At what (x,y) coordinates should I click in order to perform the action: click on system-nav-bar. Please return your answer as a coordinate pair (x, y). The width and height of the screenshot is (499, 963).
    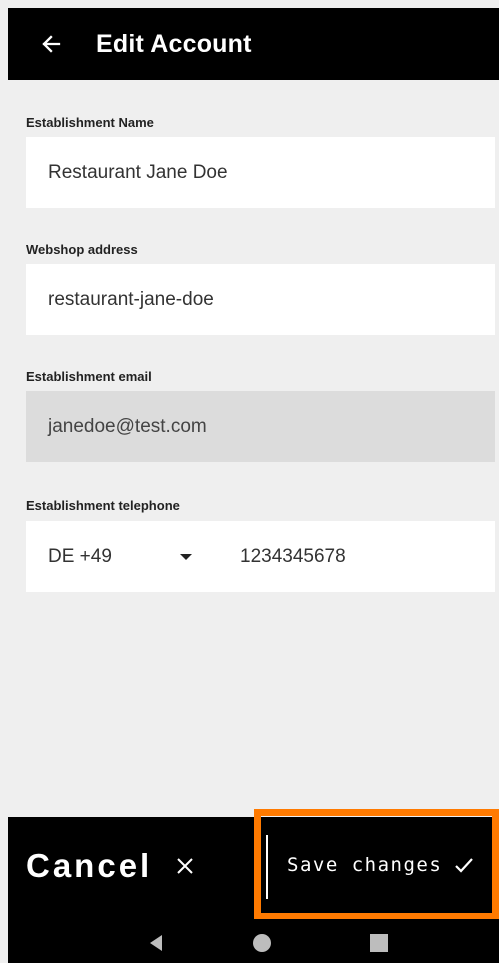
    Looking at the image, I should click on (253, 941).